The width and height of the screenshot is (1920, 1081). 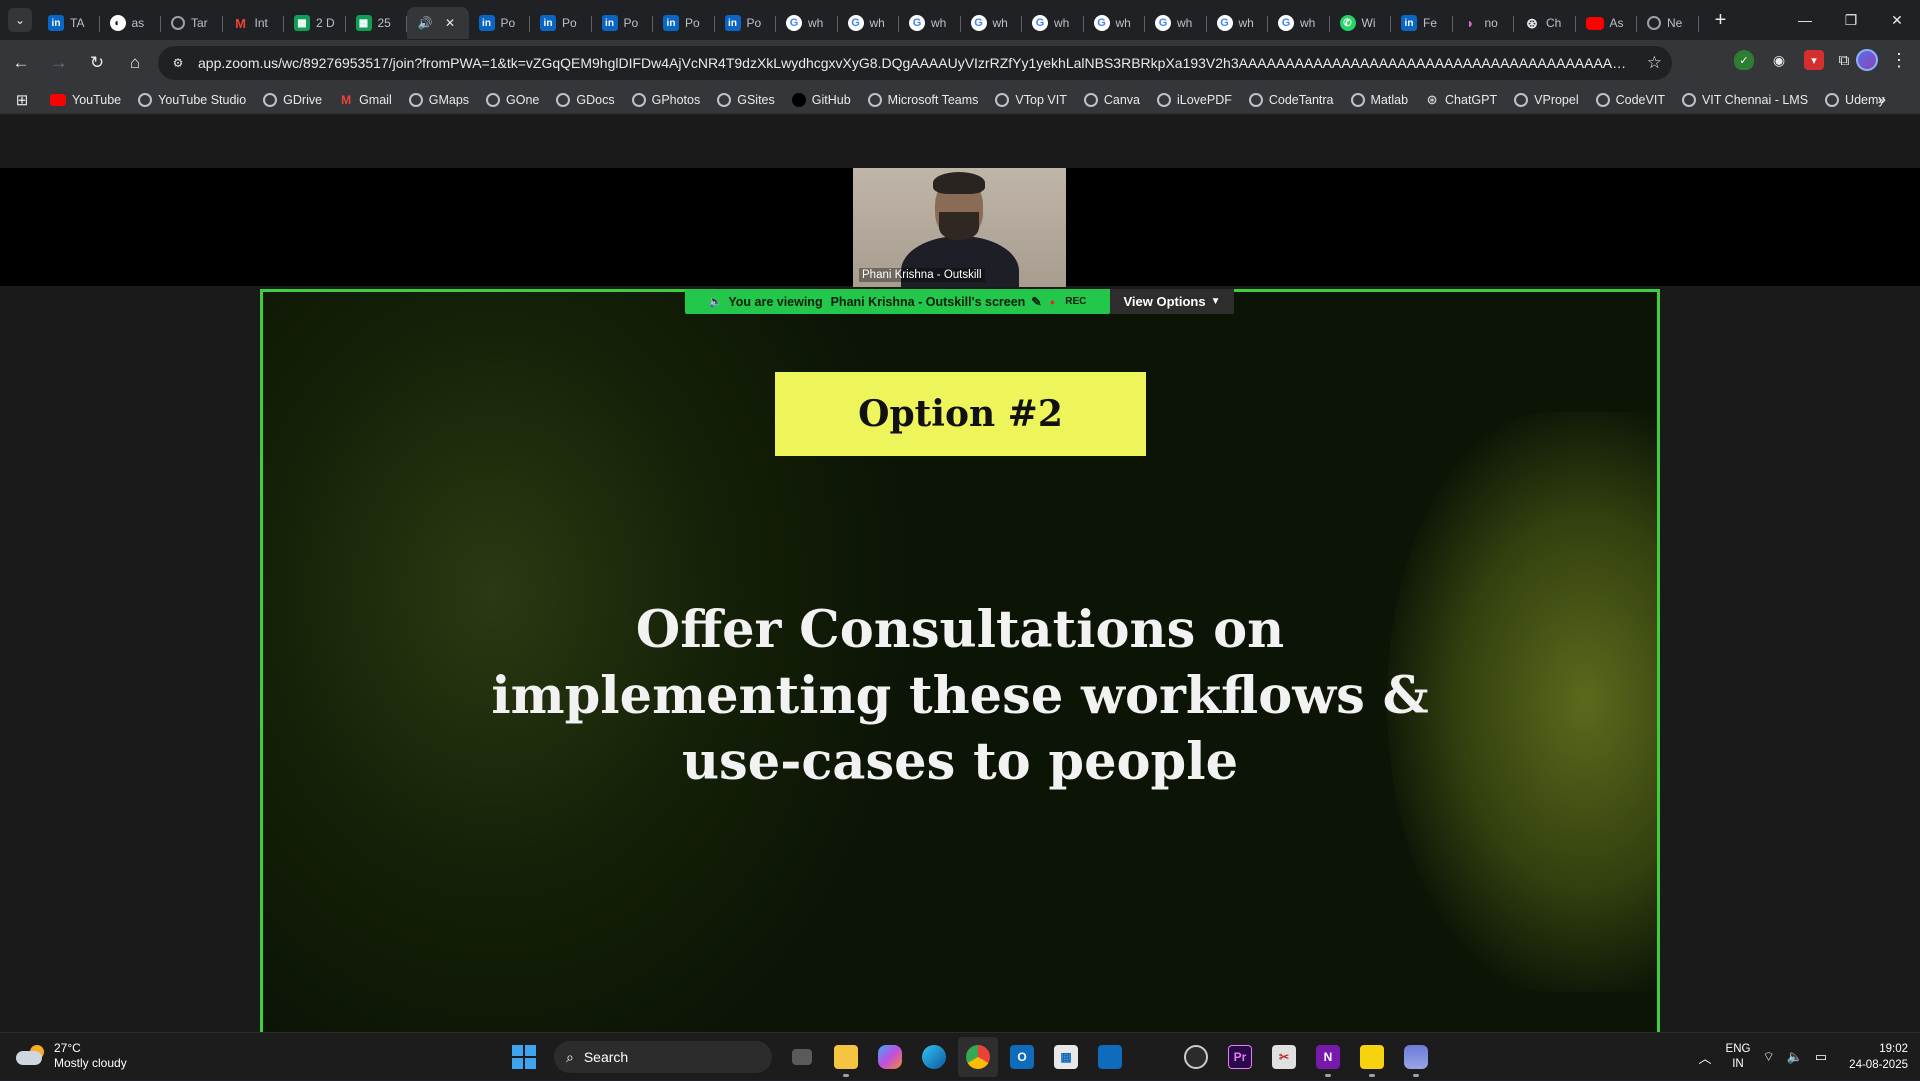 What do you see at coordinates (1240, 1057) in the screenshot?
I see `premiere-icon: Pr` at bounding box center [1240, 1057].